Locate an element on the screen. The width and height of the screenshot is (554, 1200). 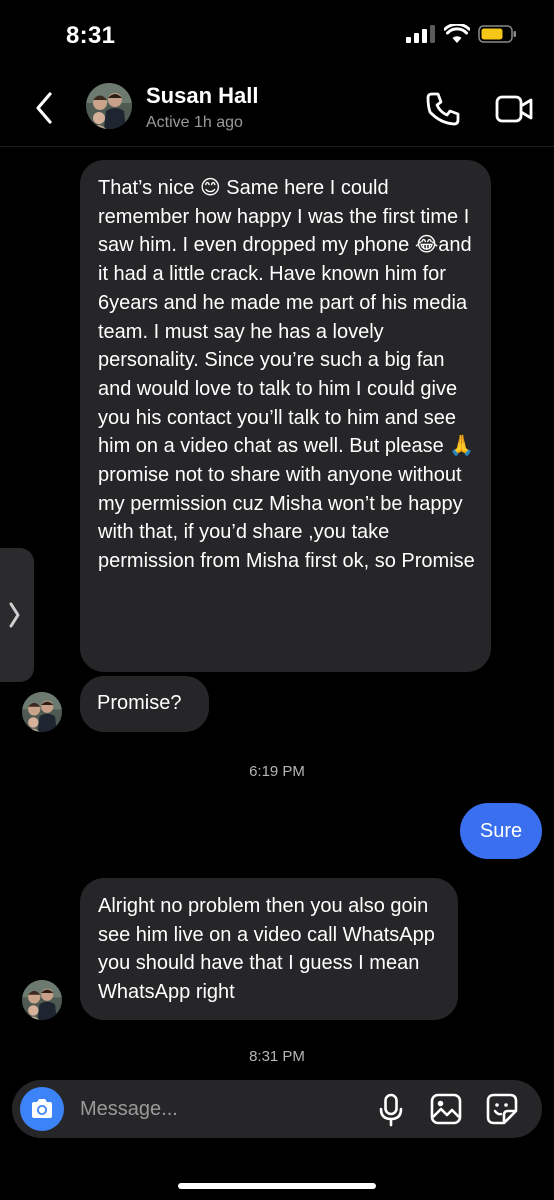
message-timestamp: 8:31 PM is located at coordinates (277, 1056).